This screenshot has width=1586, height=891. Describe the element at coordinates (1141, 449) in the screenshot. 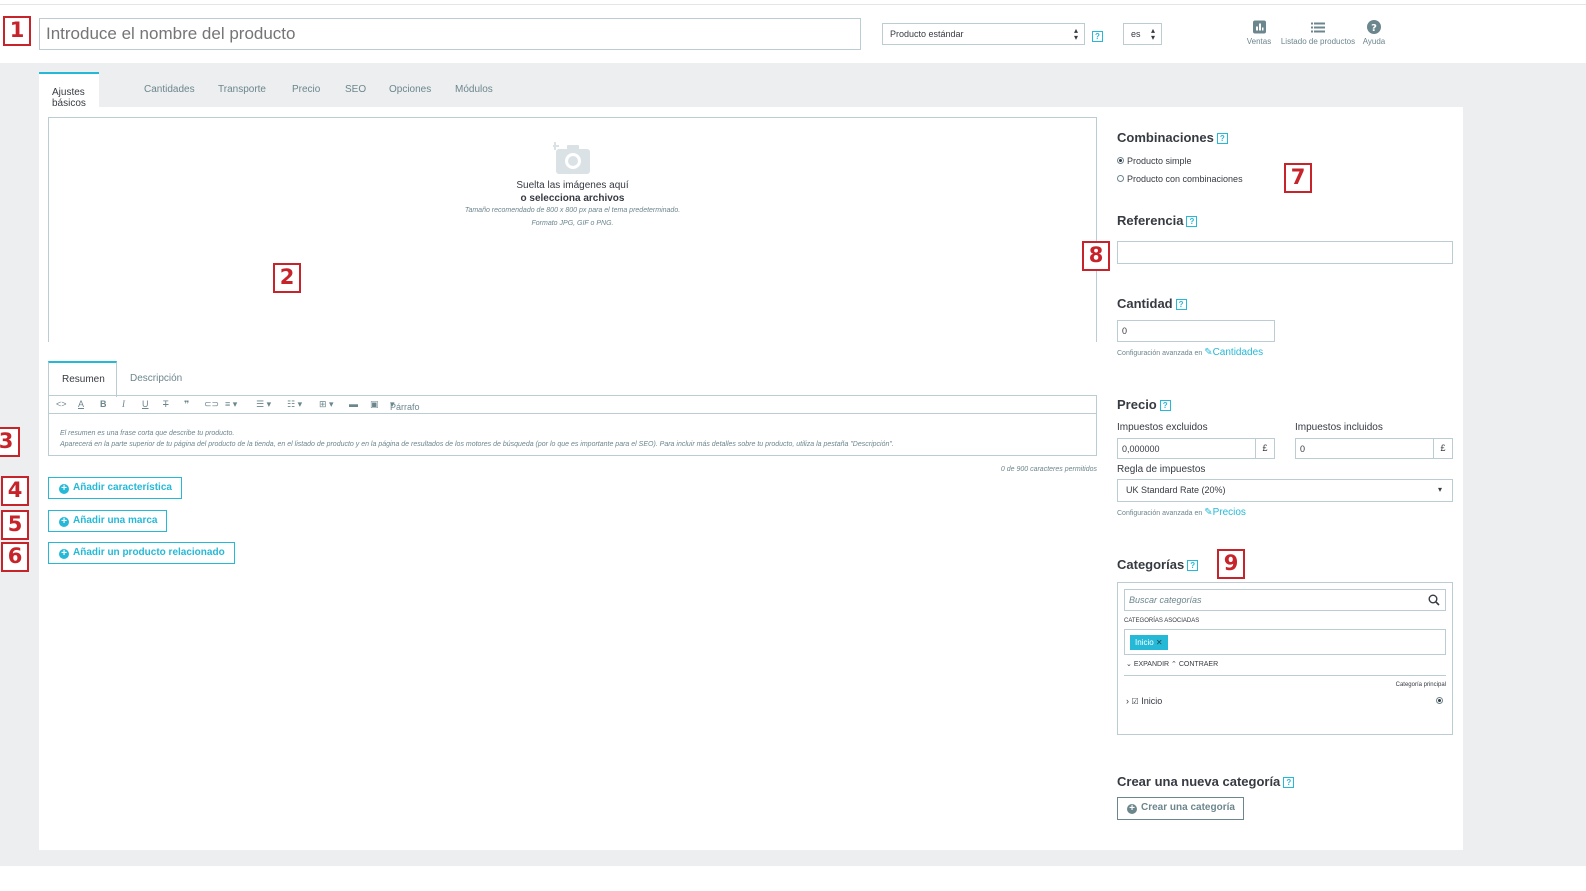

I see `price-excl-value: 0,000000` at that location.